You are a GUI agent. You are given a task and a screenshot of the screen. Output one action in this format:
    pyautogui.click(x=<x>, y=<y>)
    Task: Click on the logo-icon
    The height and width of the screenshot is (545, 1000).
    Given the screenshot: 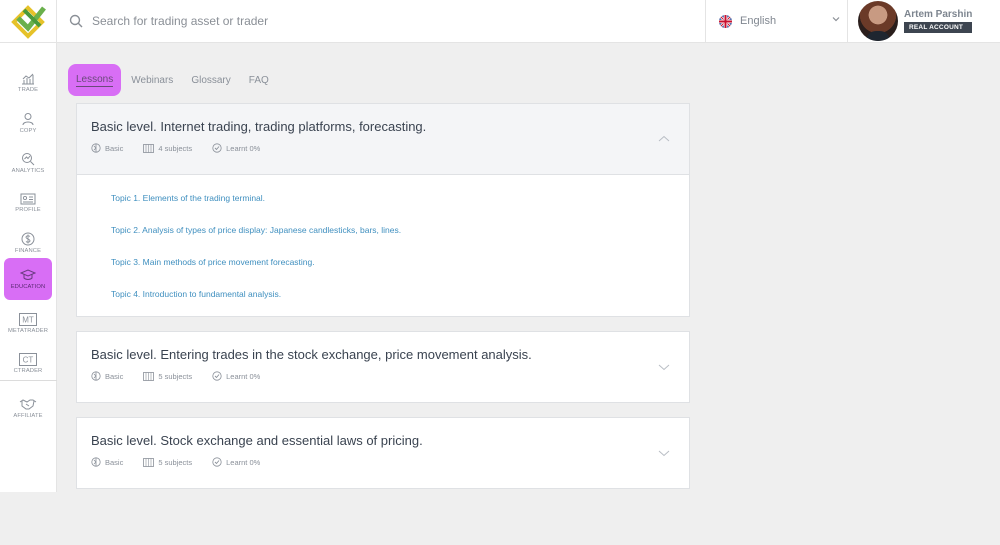 What is the action you would take?
    pyautogui.click(x=28, y=21)
    